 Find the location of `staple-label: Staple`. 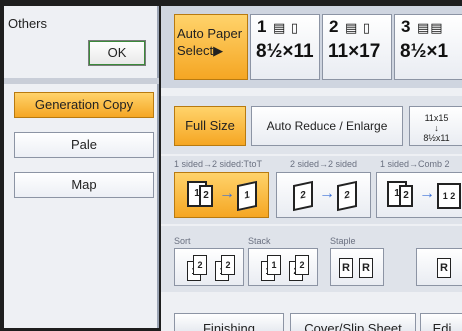

staple-label: Staple is located at coordinates (343, 241).